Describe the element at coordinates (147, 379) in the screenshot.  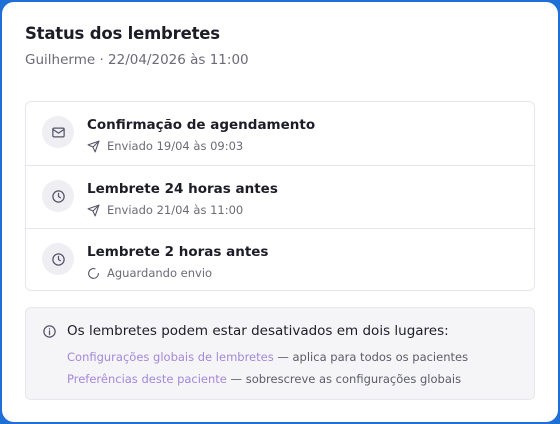
I see `patient-preferences-link: Preferências deste paciente` at that location.